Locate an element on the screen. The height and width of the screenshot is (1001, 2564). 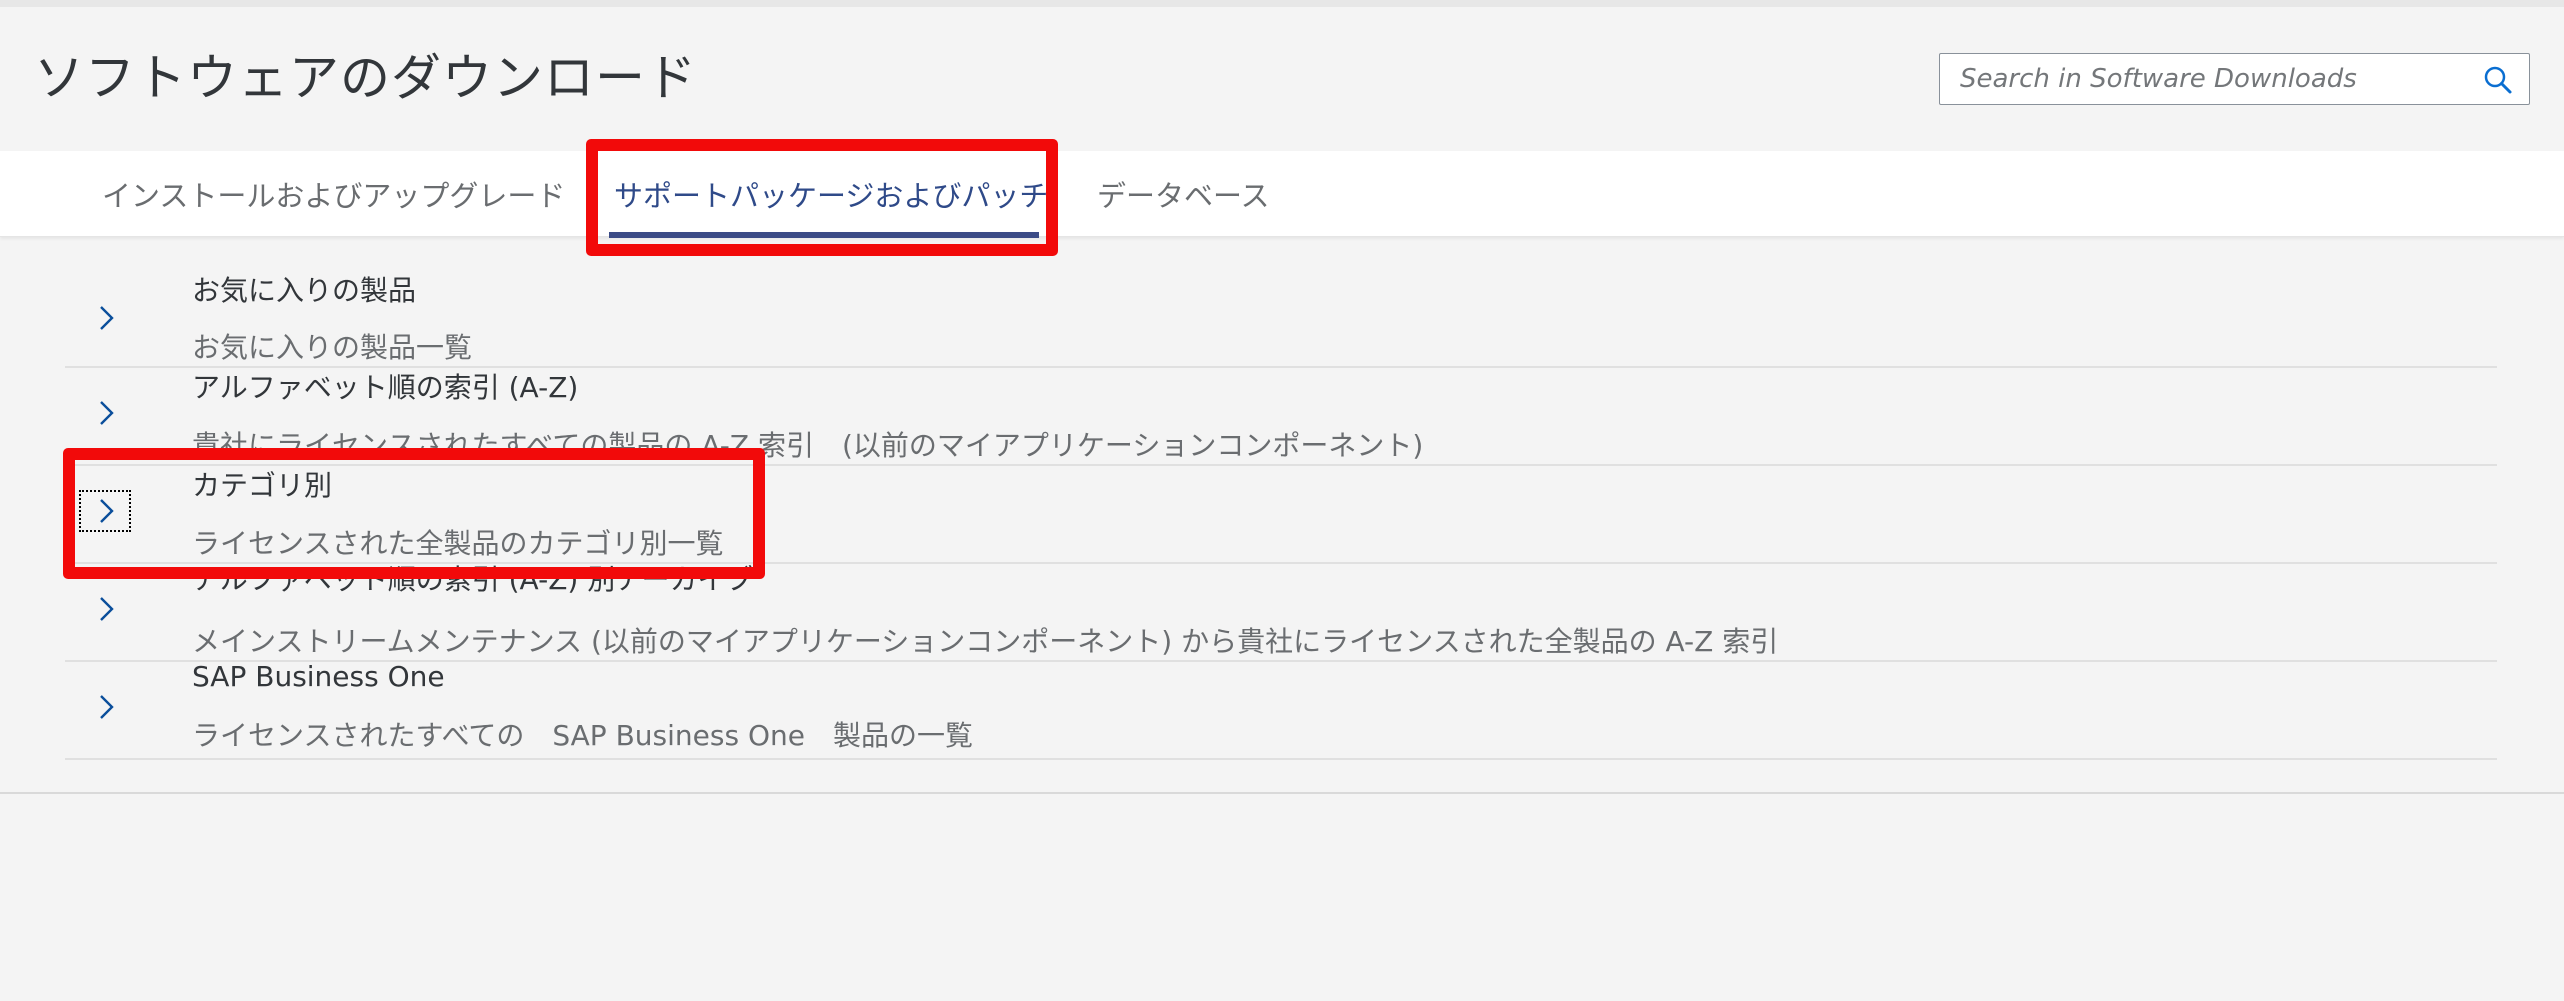
list-item-title: アルファベット順の索引 (A-Z) 別アーカイブ is located at coordinates (473, 579).